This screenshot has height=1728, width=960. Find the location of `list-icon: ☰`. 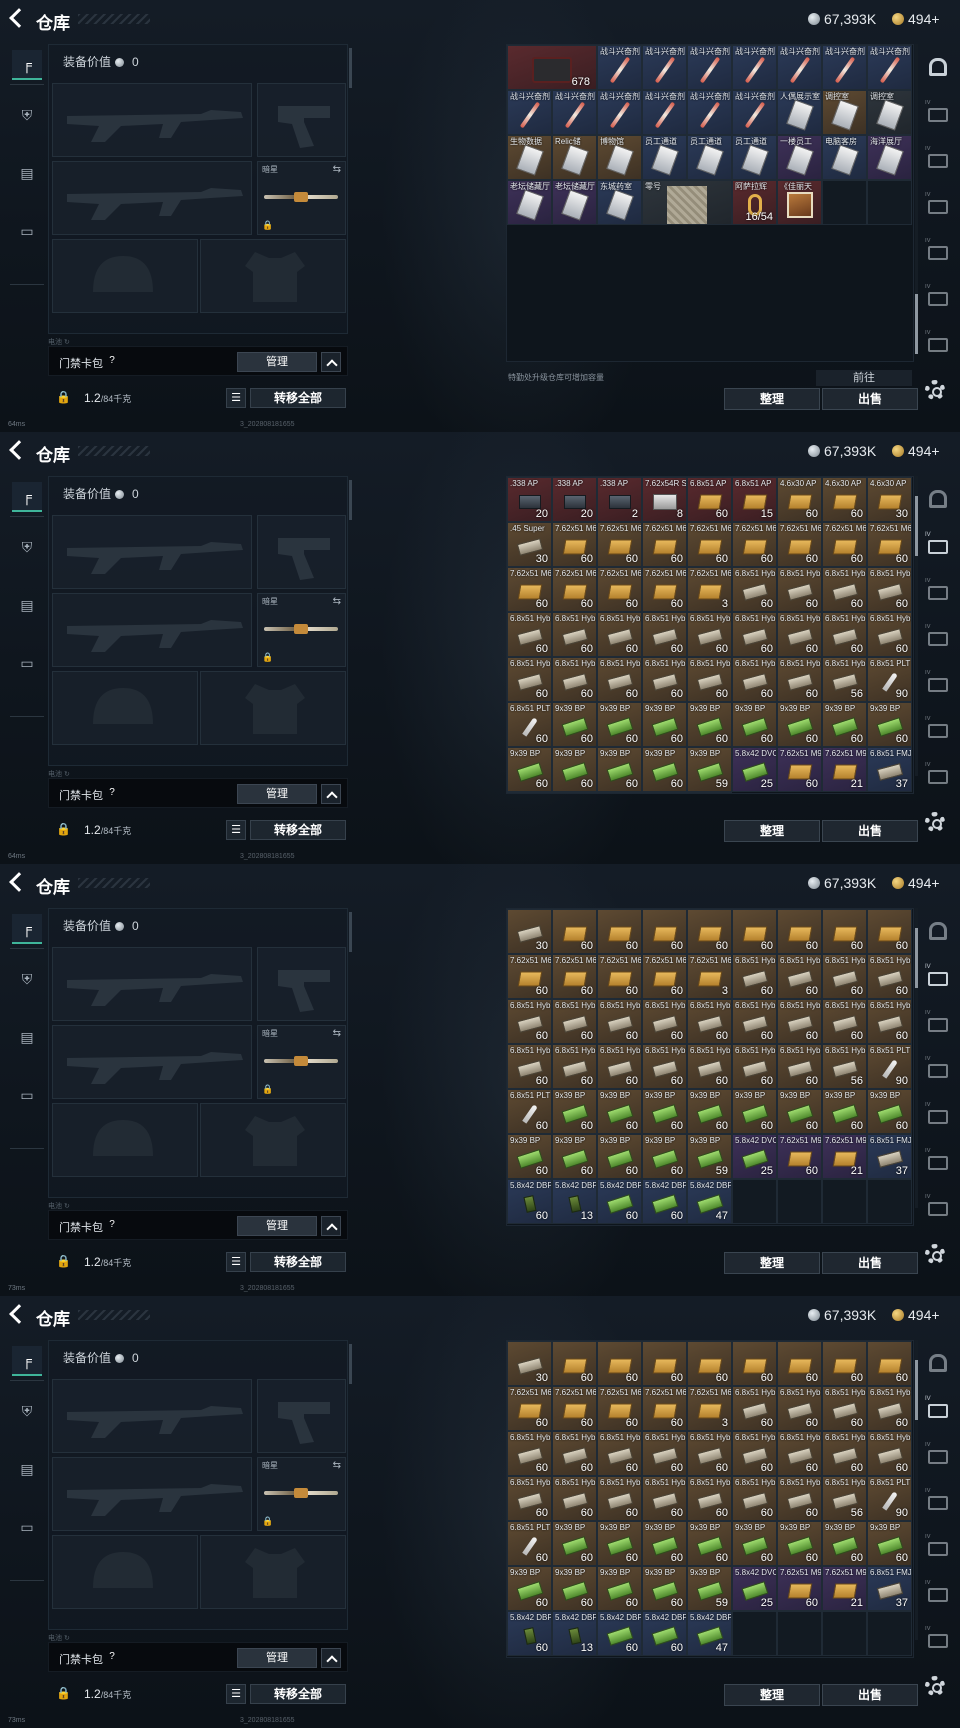

list-icon: ☰ is located at coordinates (236, 398).